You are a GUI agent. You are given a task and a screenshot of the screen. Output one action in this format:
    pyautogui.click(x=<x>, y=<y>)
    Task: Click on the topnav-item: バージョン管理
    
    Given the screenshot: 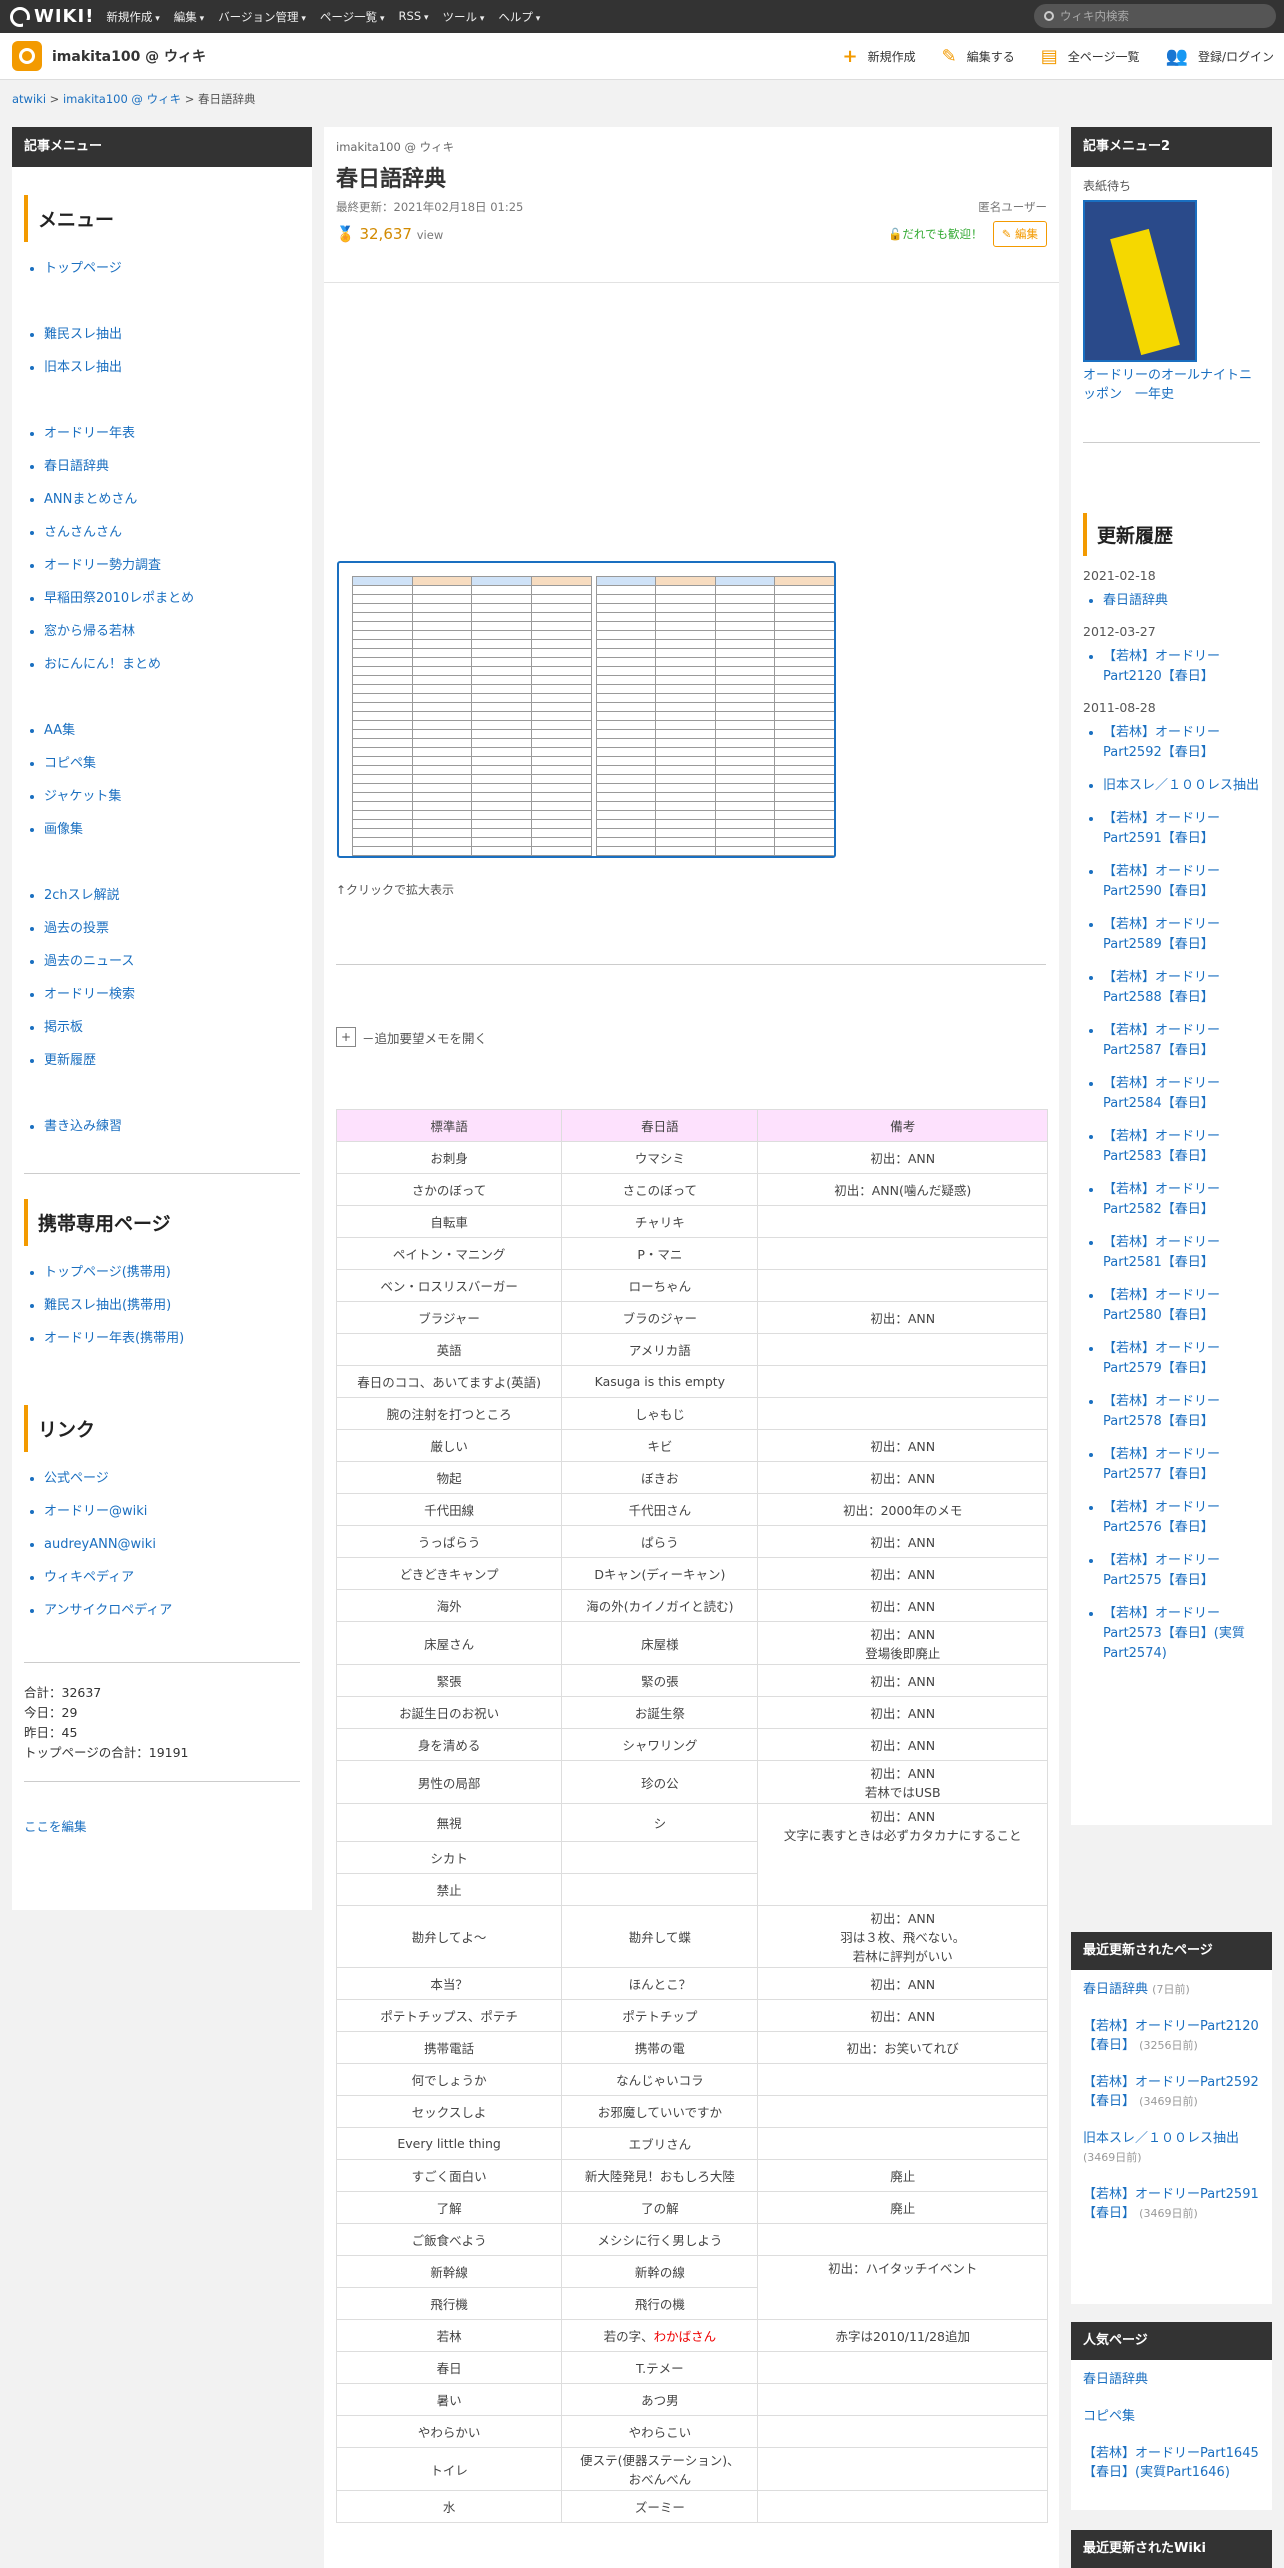 What is the action you would take?
    pyautogui.click(x=262, y=17)
    